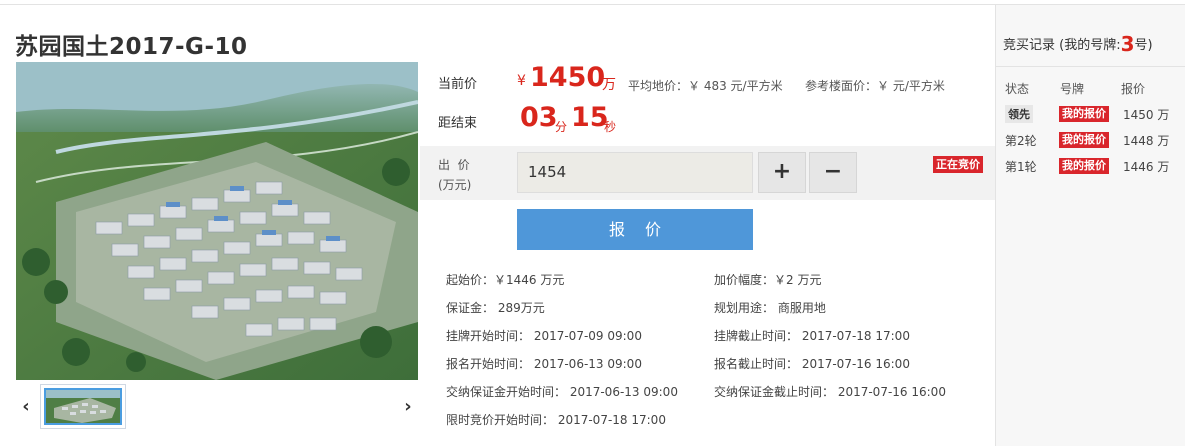 This screenshot has width=1185, height=446. What do you see at coordinates (1021, 167) in the screenshot?
I see `record-status: 第1轮` at bounding box center [1021, 167].